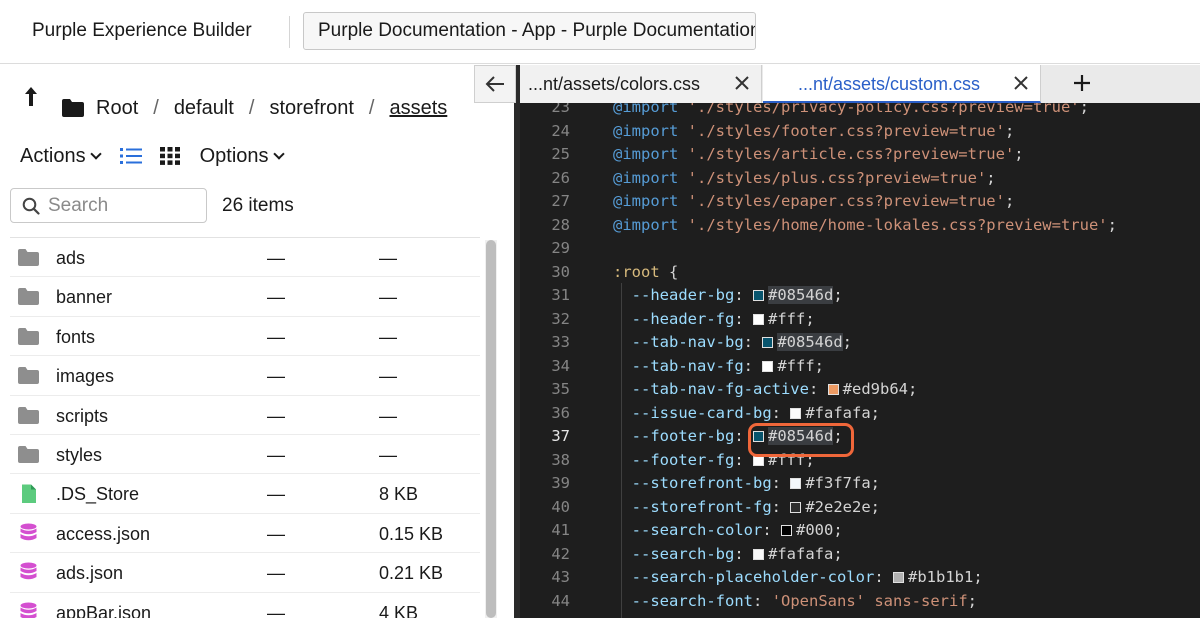 The image size is (1200, 618). Describe the element at coordinates (889, 84) in the screenshot. I see `tab-label: ...nt/assets/custom.css` at that location.